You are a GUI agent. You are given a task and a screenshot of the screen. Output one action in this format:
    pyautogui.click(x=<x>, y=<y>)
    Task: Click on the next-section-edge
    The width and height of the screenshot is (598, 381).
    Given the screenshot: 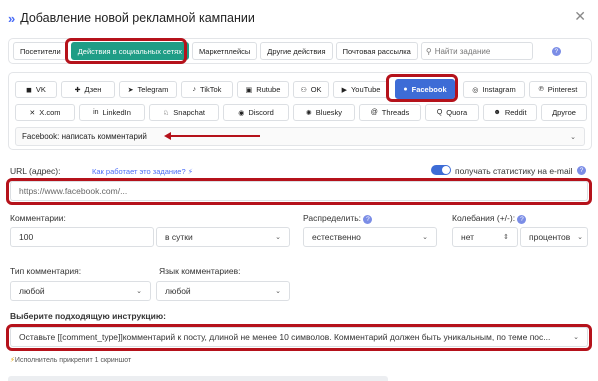 What is the action you would take?
    pyautogui.click(x=198, y=378)
    